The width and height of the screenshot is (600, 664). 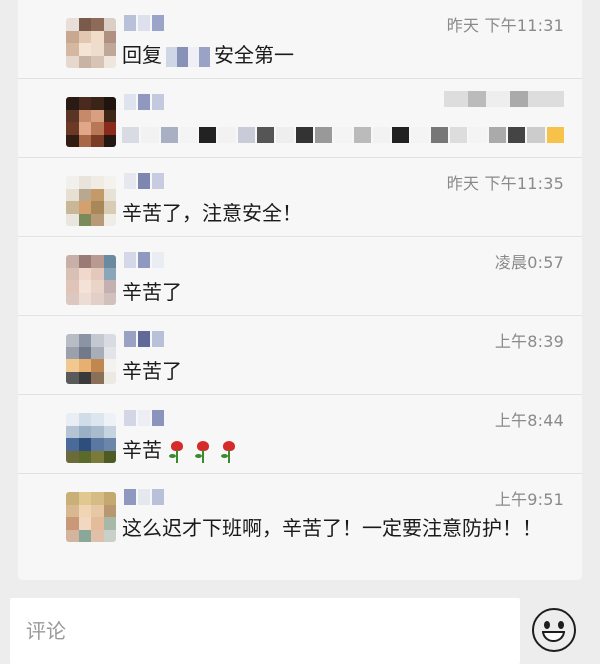 What do you see at coordinates (300, 197) in the screenshot?
I see `comment-item: 昨天 下午11:35 辛苦了，注意安全！` at bounding box center [300, 197].